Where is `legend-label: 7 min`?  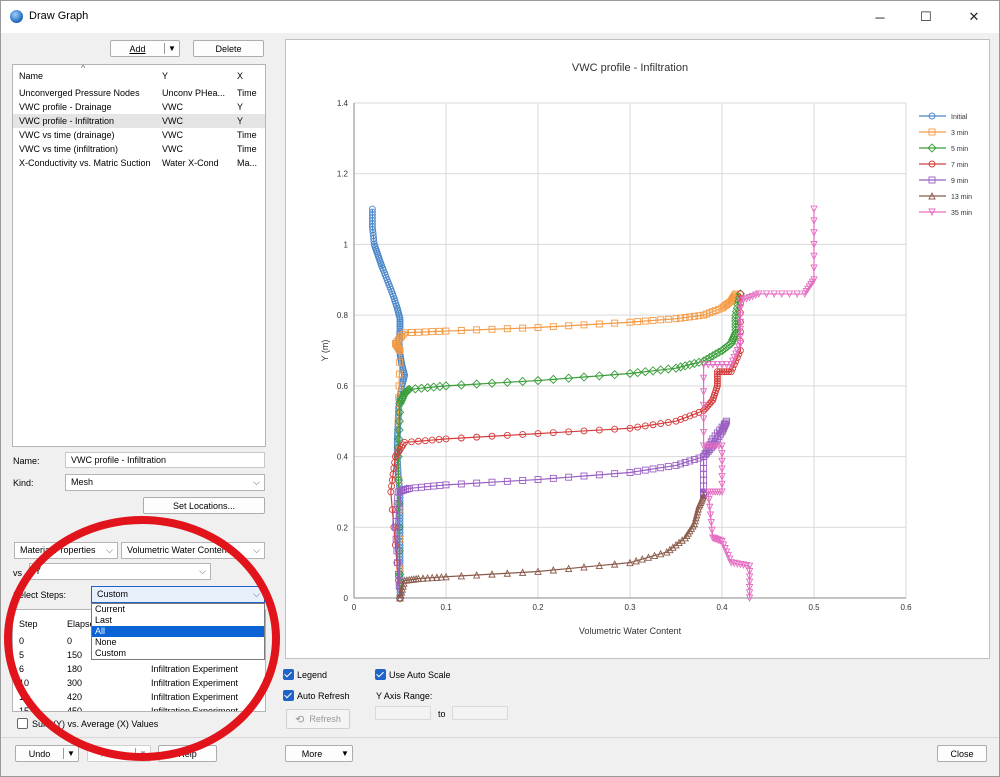 legend-label: 7 min is located at coordinates (959, 165).